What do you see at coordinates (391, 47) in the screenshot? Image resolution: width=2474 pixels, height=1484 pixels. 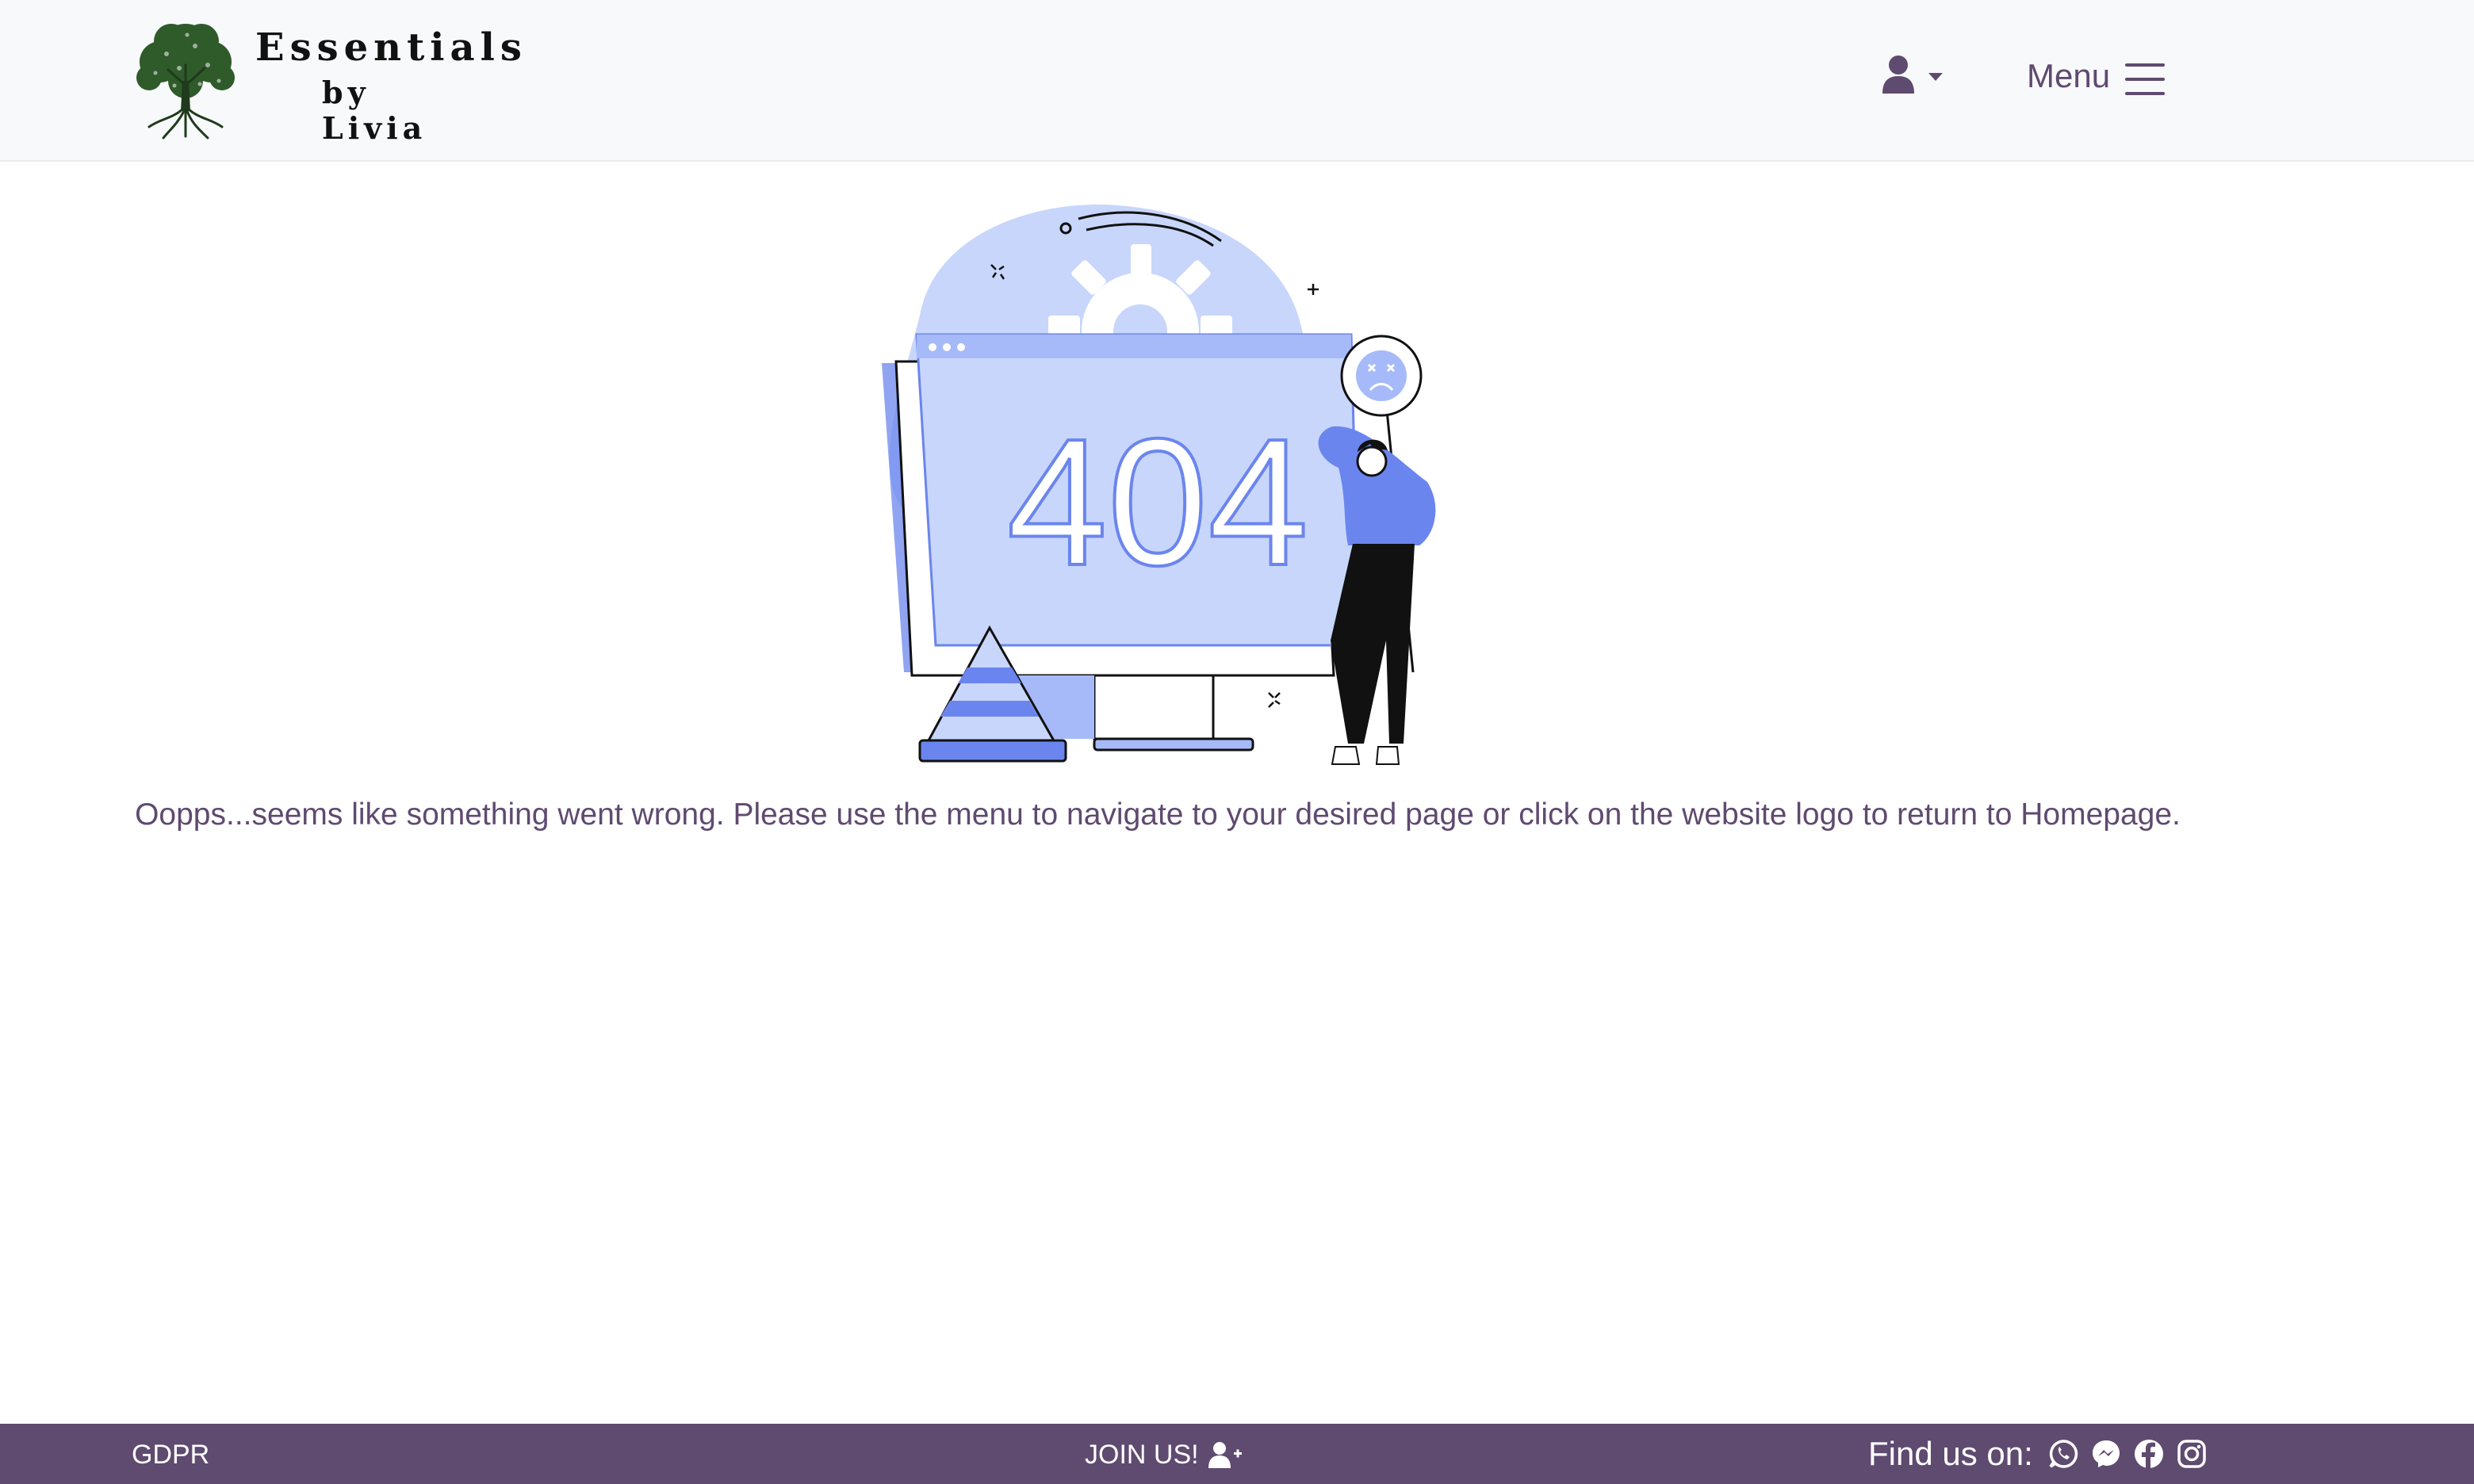 I see `brand-title: Essentials` at bounding box center [391, 47].